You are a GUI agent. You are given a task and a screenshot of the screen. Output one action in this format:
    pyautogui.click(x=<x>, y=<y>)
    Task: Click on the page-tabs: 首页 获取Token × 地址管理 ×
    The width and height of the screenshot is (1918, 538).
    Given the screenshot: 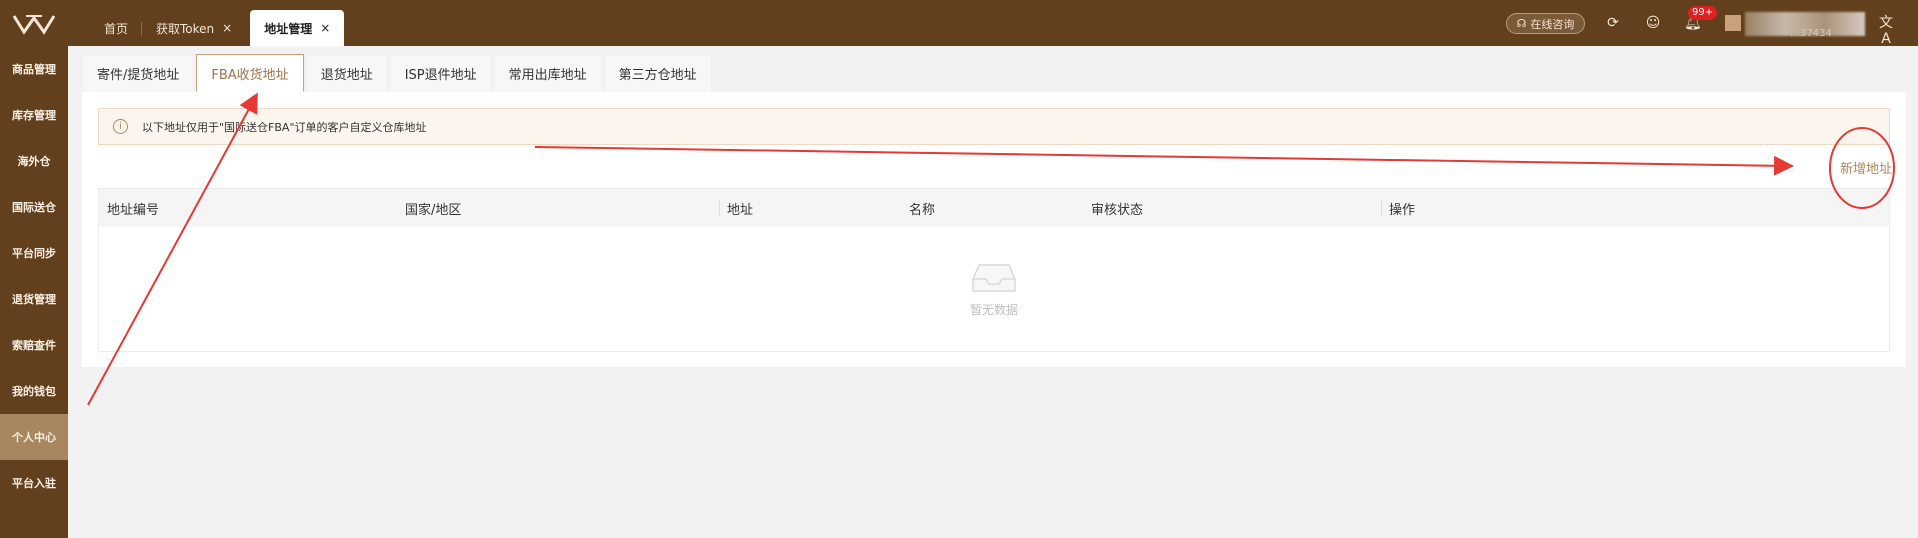 What is the action you would take?
    pyautogui.click(x=217, y=23)
    